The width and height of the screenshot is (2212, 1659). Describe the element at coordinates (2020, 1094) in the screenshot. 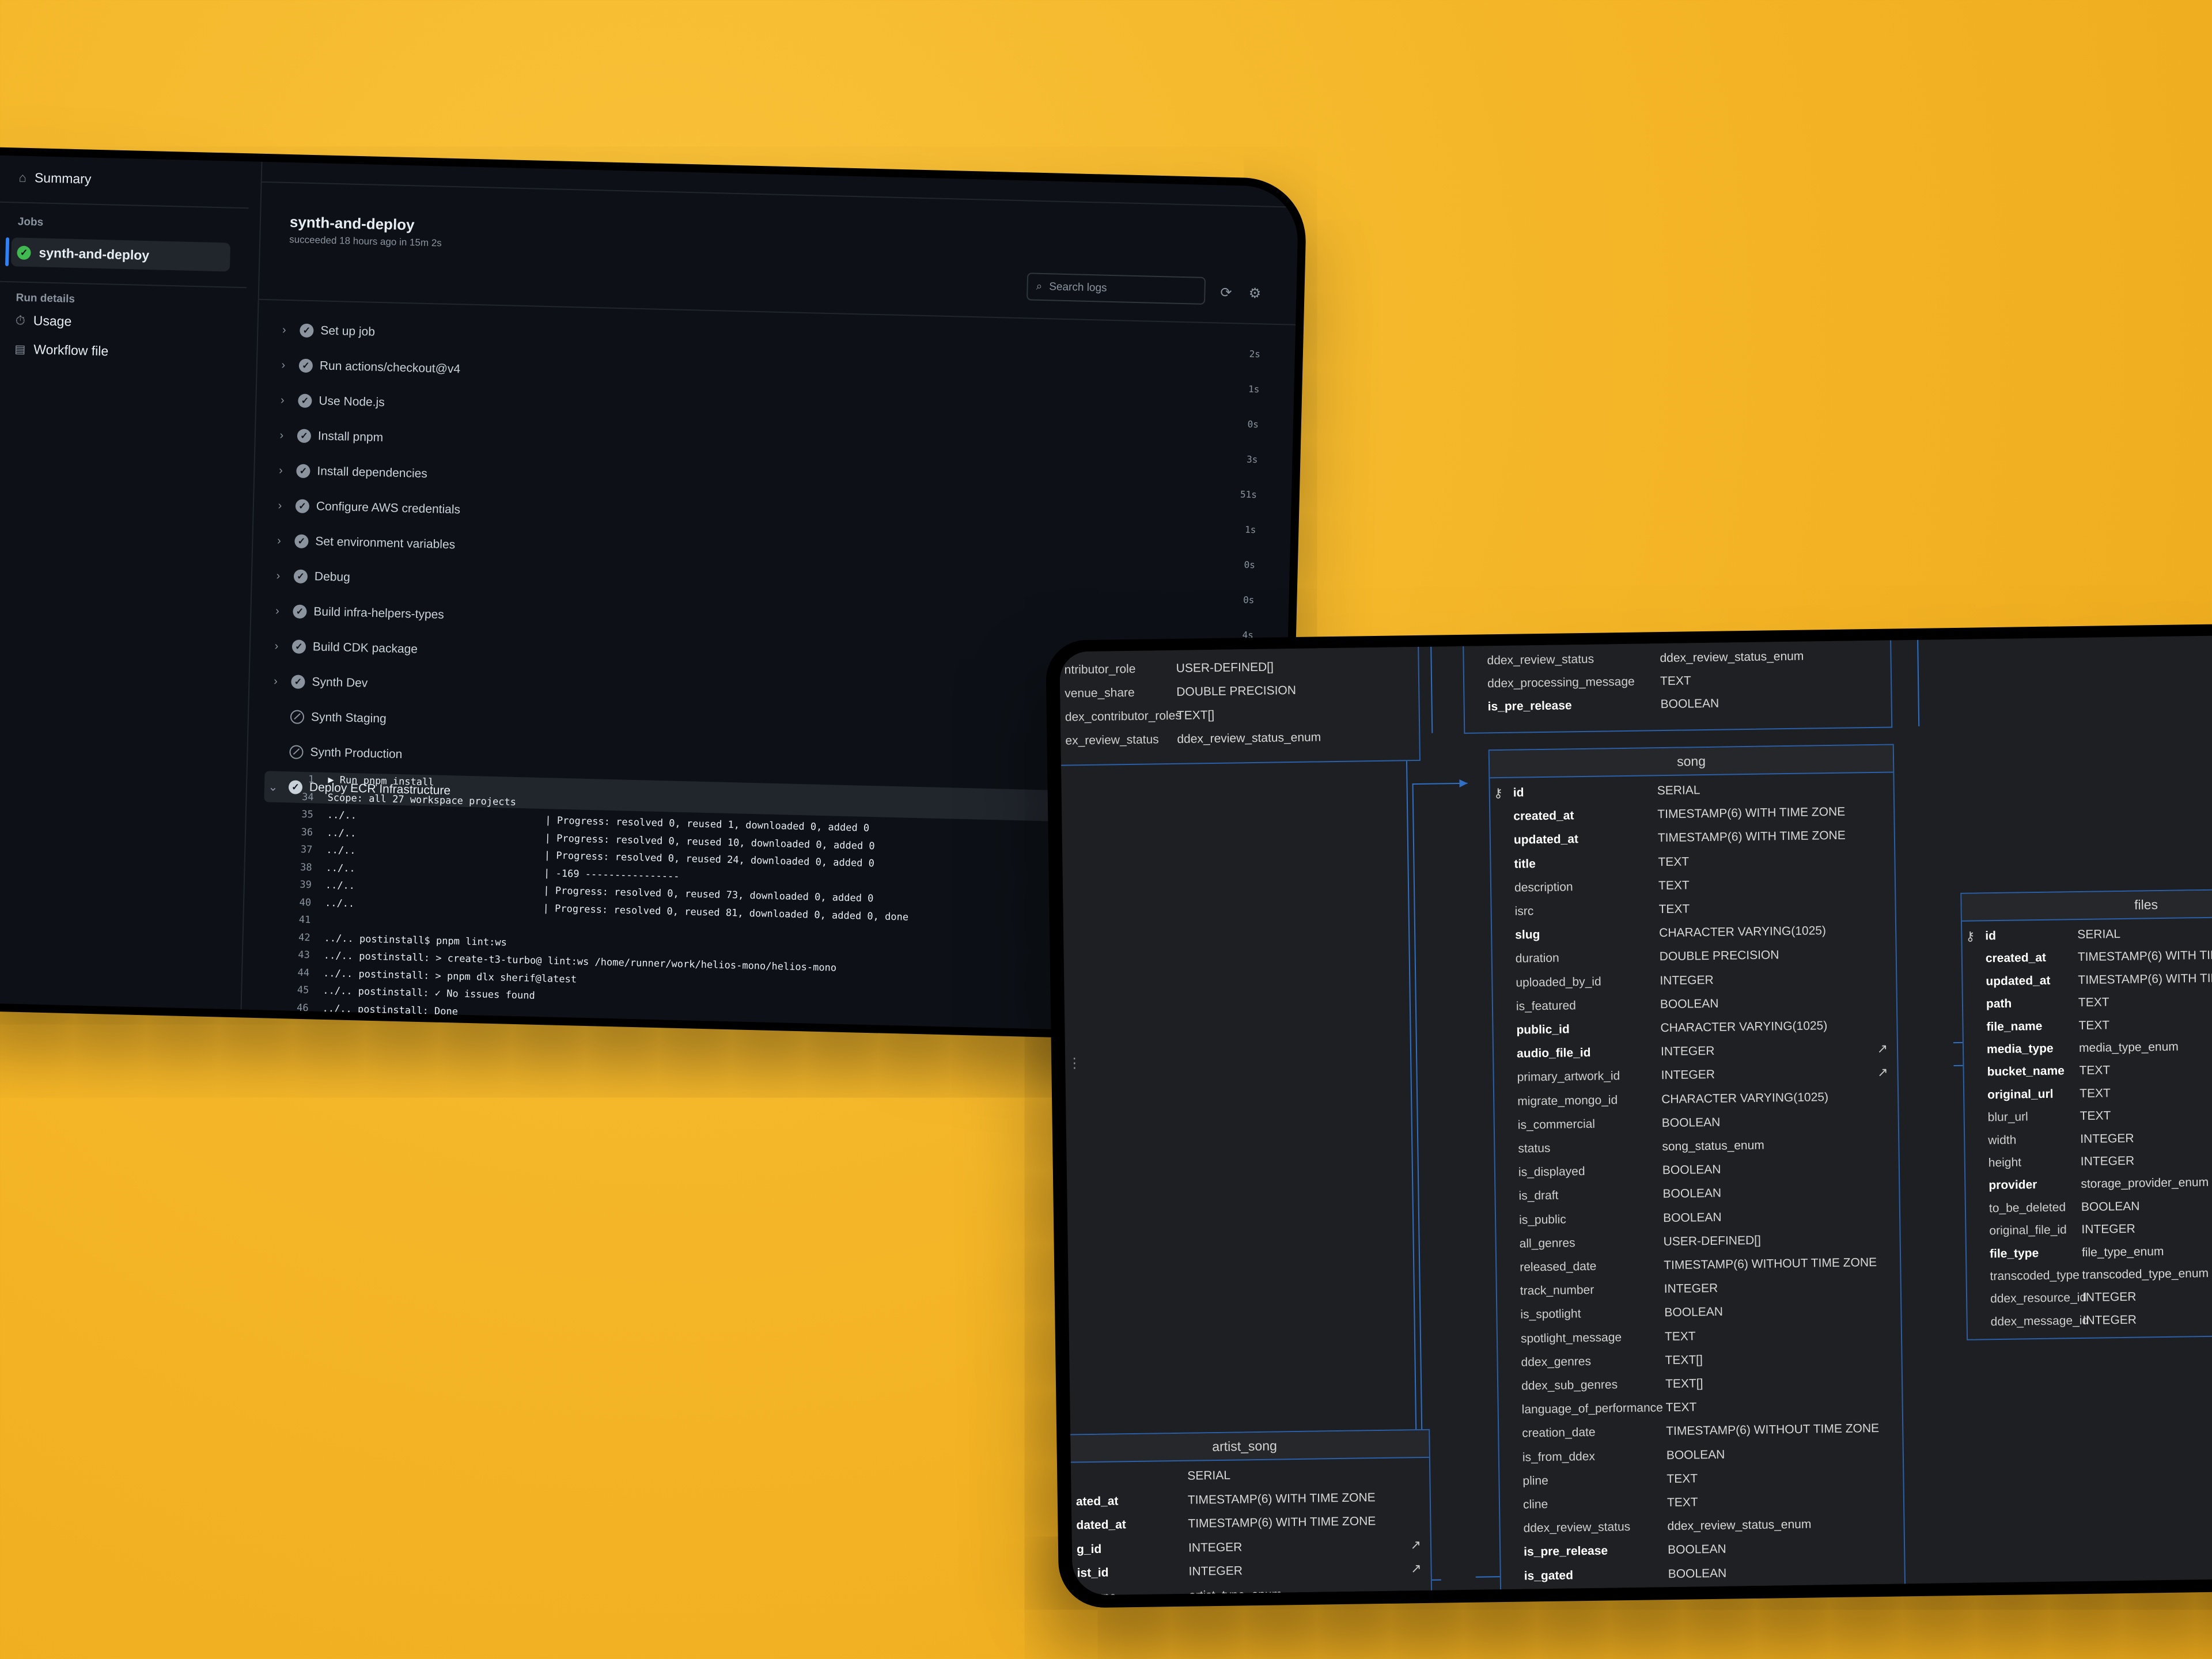

I see `column-name: original_url` at that location.